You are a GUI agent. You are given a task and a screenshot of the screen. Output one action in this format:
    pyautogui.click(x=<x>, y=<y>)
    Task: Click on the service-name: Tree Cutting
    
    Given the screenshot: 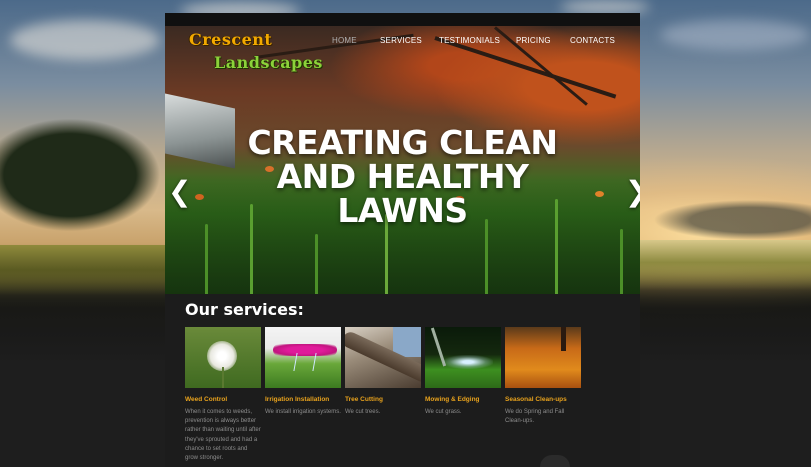 What is the action you would take?
    pyautogui.click(x=383, y=399)
    